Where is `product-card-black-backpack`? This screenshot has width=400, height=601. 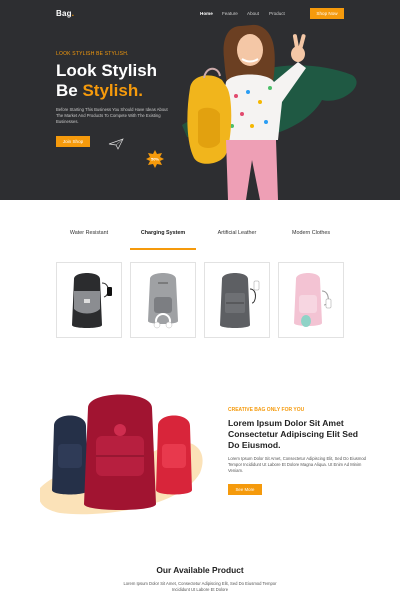
product-card-black-backpack is located at coordinates (89, 300).